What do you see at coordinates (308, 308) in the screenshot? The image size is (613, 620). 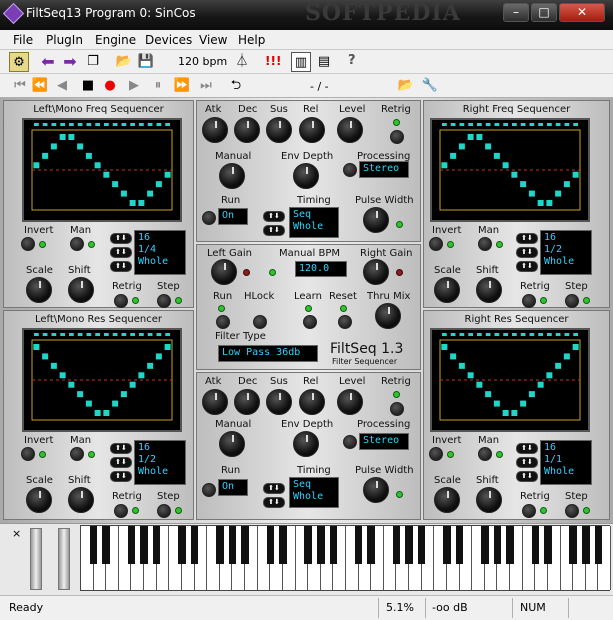 I see `learn-led` at bounding box center [308, 308].